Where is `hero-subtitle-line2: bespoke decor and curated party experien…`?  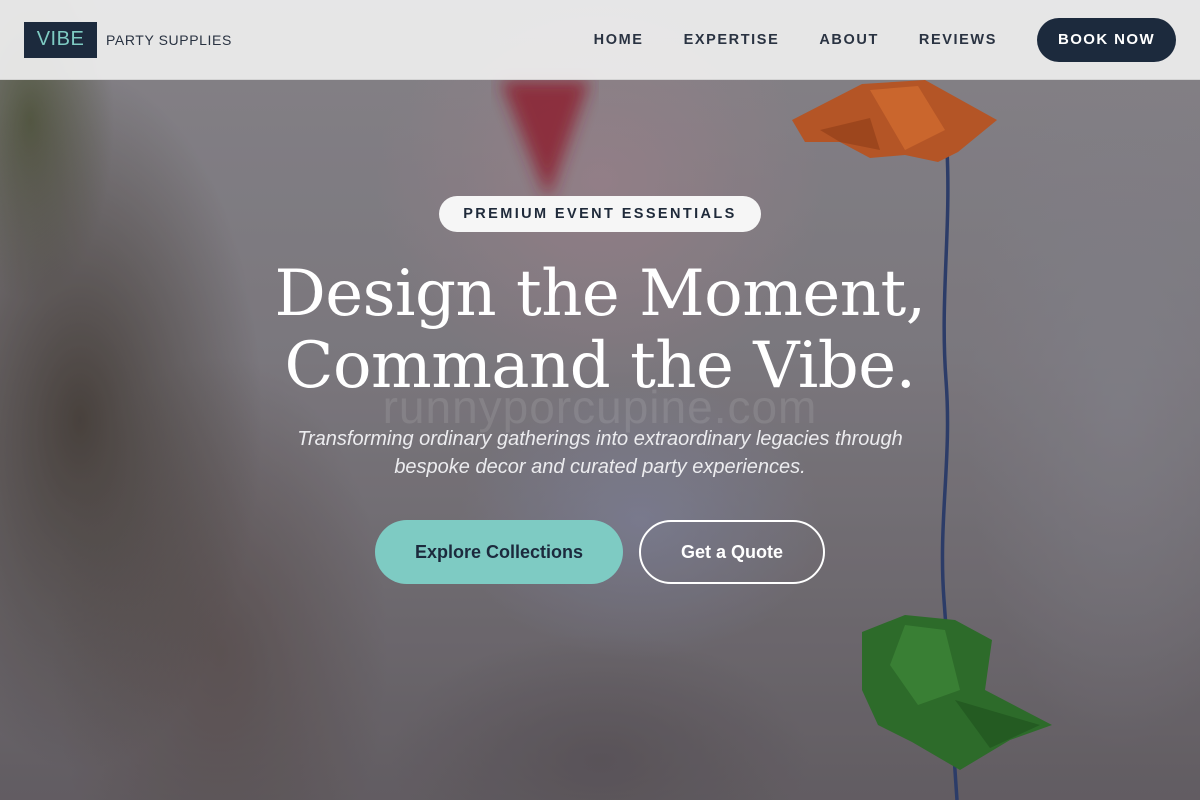 hero-subtitle-line2: bespoke decor and curated party experien… is located at coordinates (600, 467).